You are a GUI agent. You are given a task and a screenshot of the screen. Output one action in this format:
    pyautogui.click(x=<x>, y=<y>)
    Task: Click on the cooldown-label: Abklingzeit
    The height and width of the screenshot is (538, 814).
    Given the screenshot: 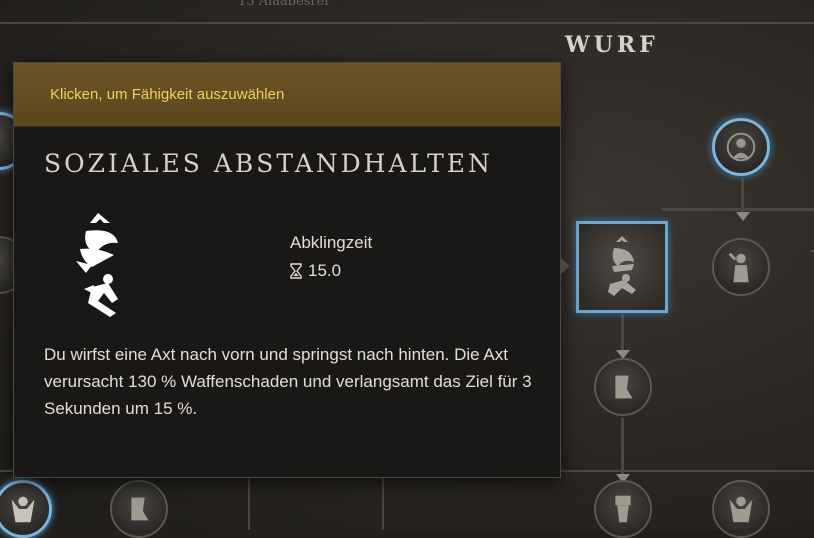 What is the action you would take?
    pyautogui.click(x=331, y=242)
    